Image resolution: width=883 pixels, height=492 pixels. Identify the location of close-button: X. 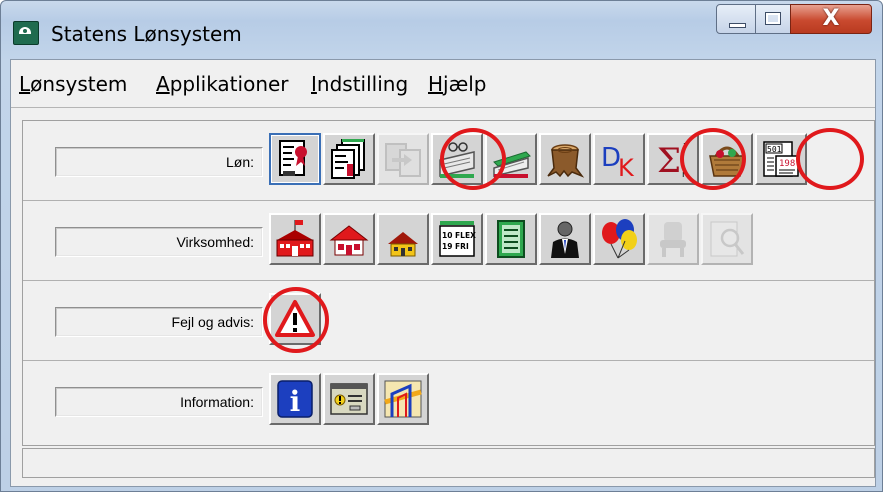
(831, 19).